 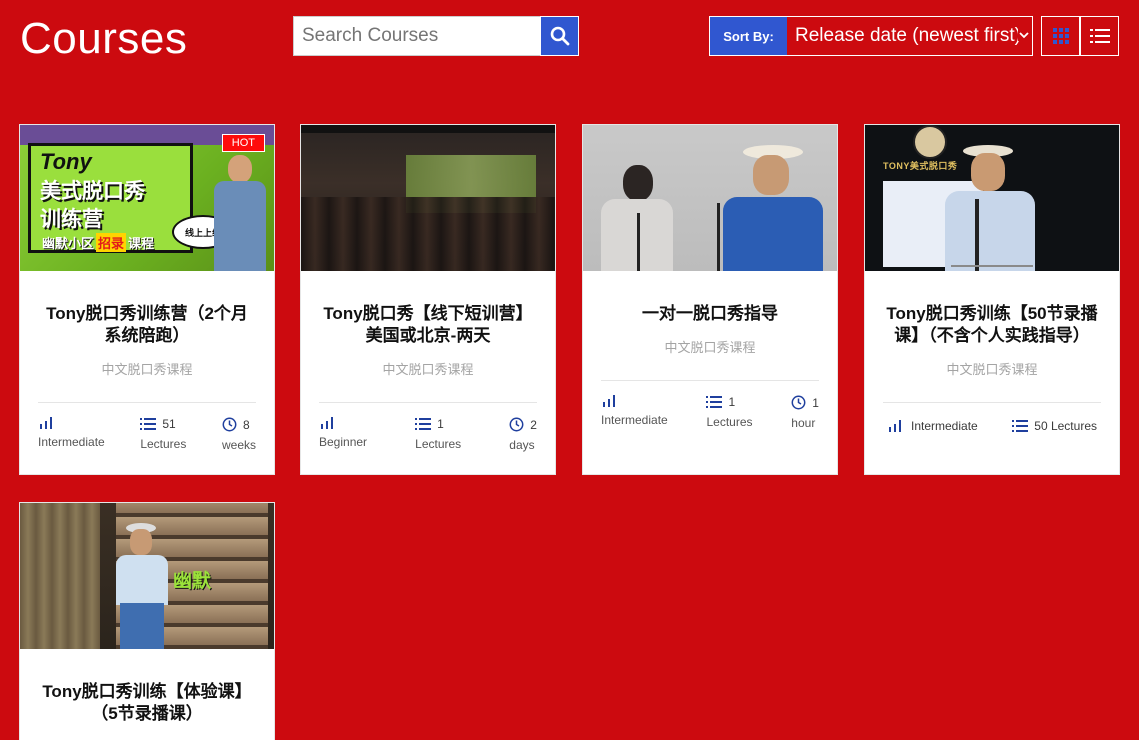 What do you see at coordinates (992, 428) in the screenshot?
I see `course-meta: Intermediate 50 Lectures` at bounding box center [992, 428].